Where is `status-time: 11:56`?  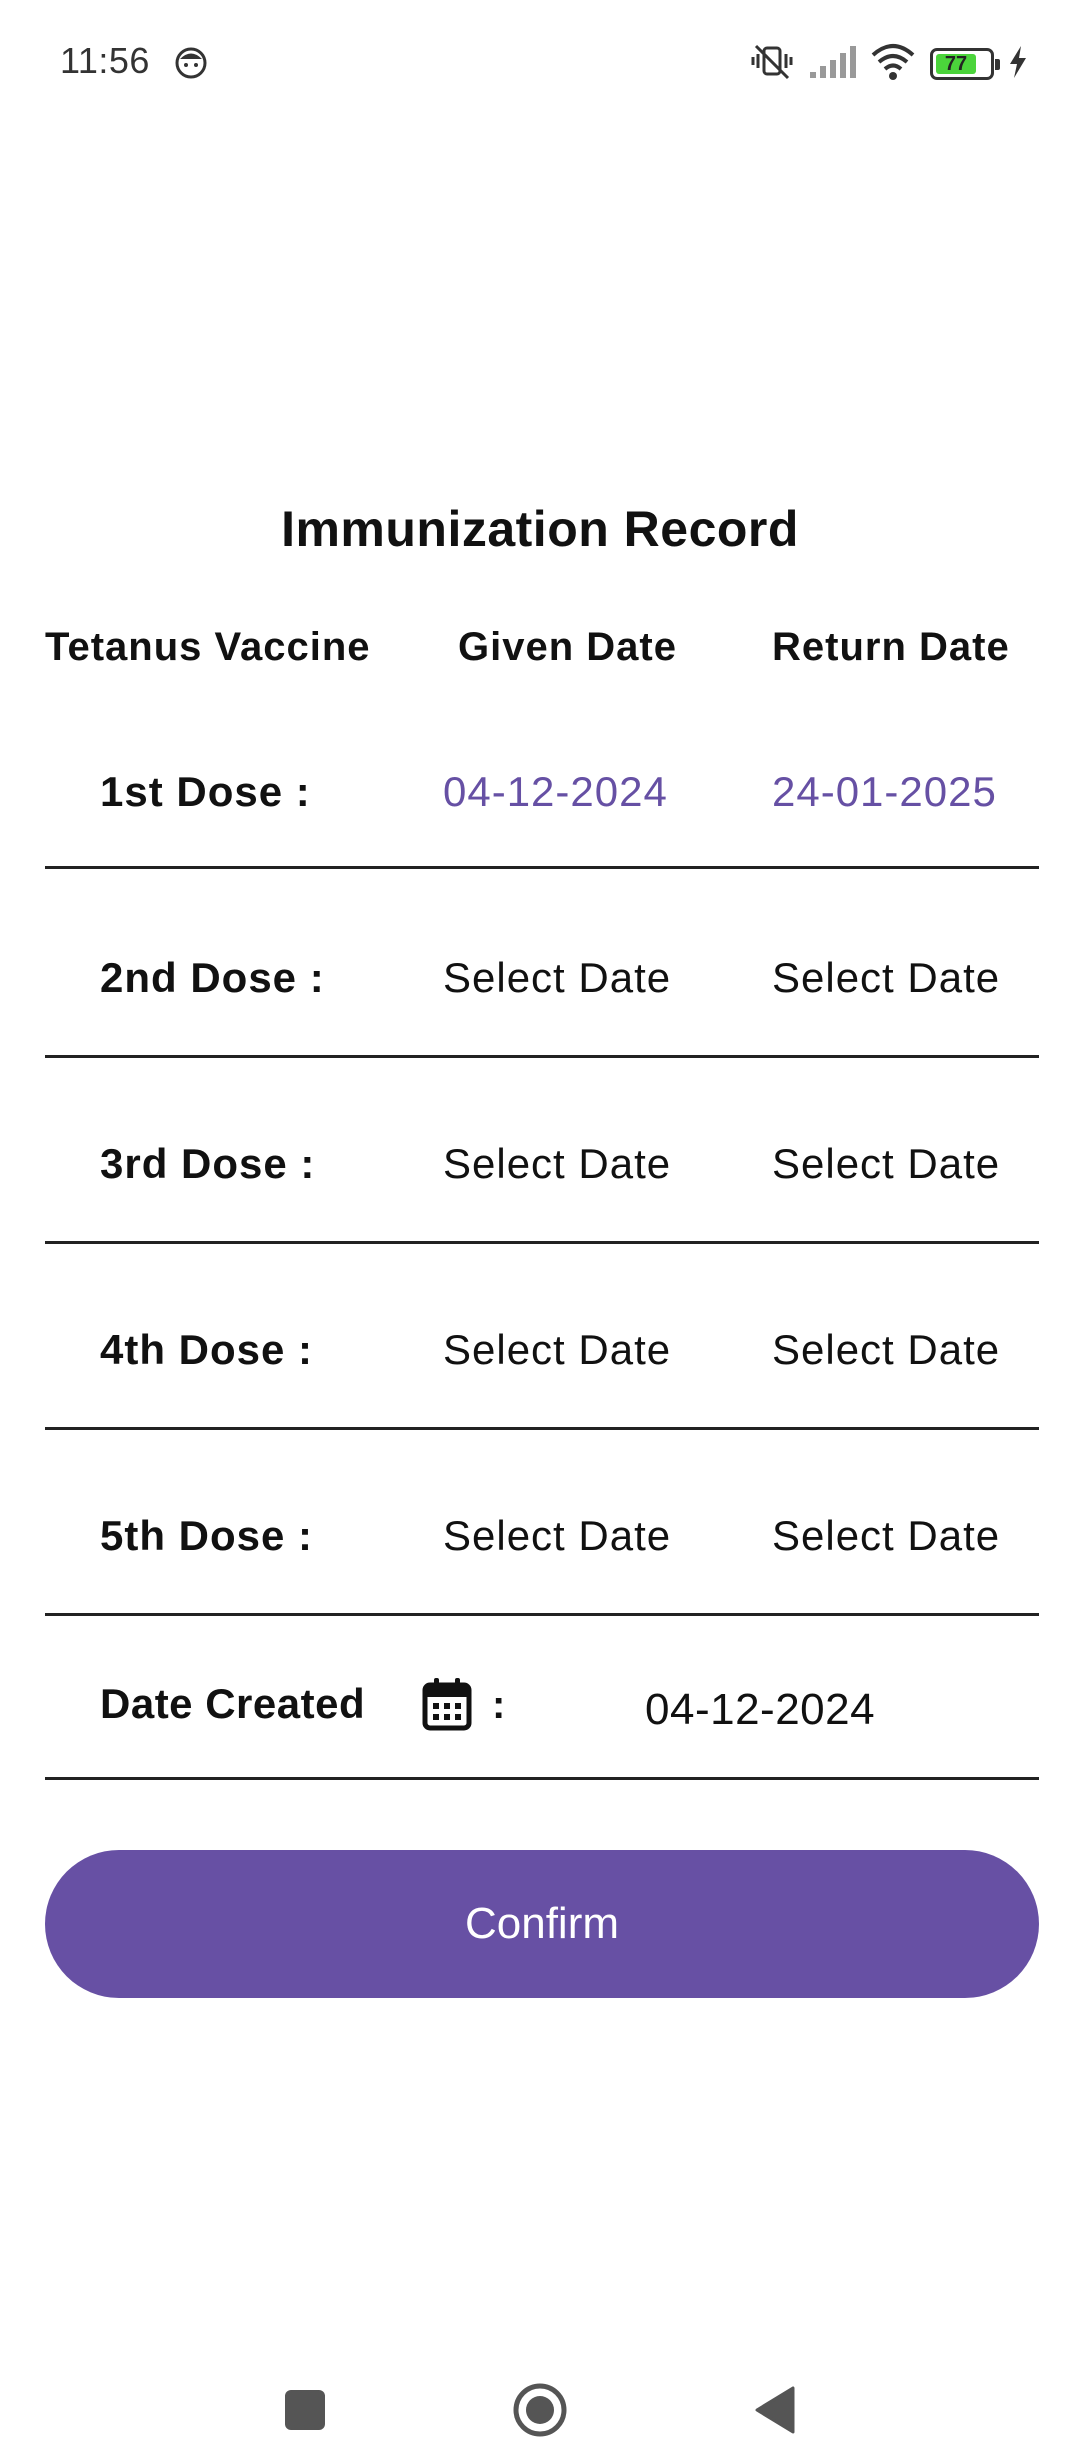 status-time: 11:56 is located at coordinates (105, 60).